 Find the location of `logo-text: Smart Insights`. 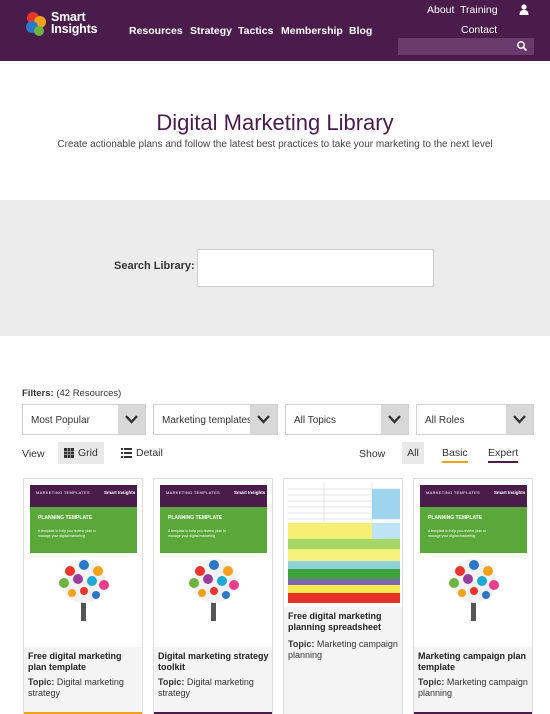

logo-text: Smart Insights is located at coordinates (74, 23).